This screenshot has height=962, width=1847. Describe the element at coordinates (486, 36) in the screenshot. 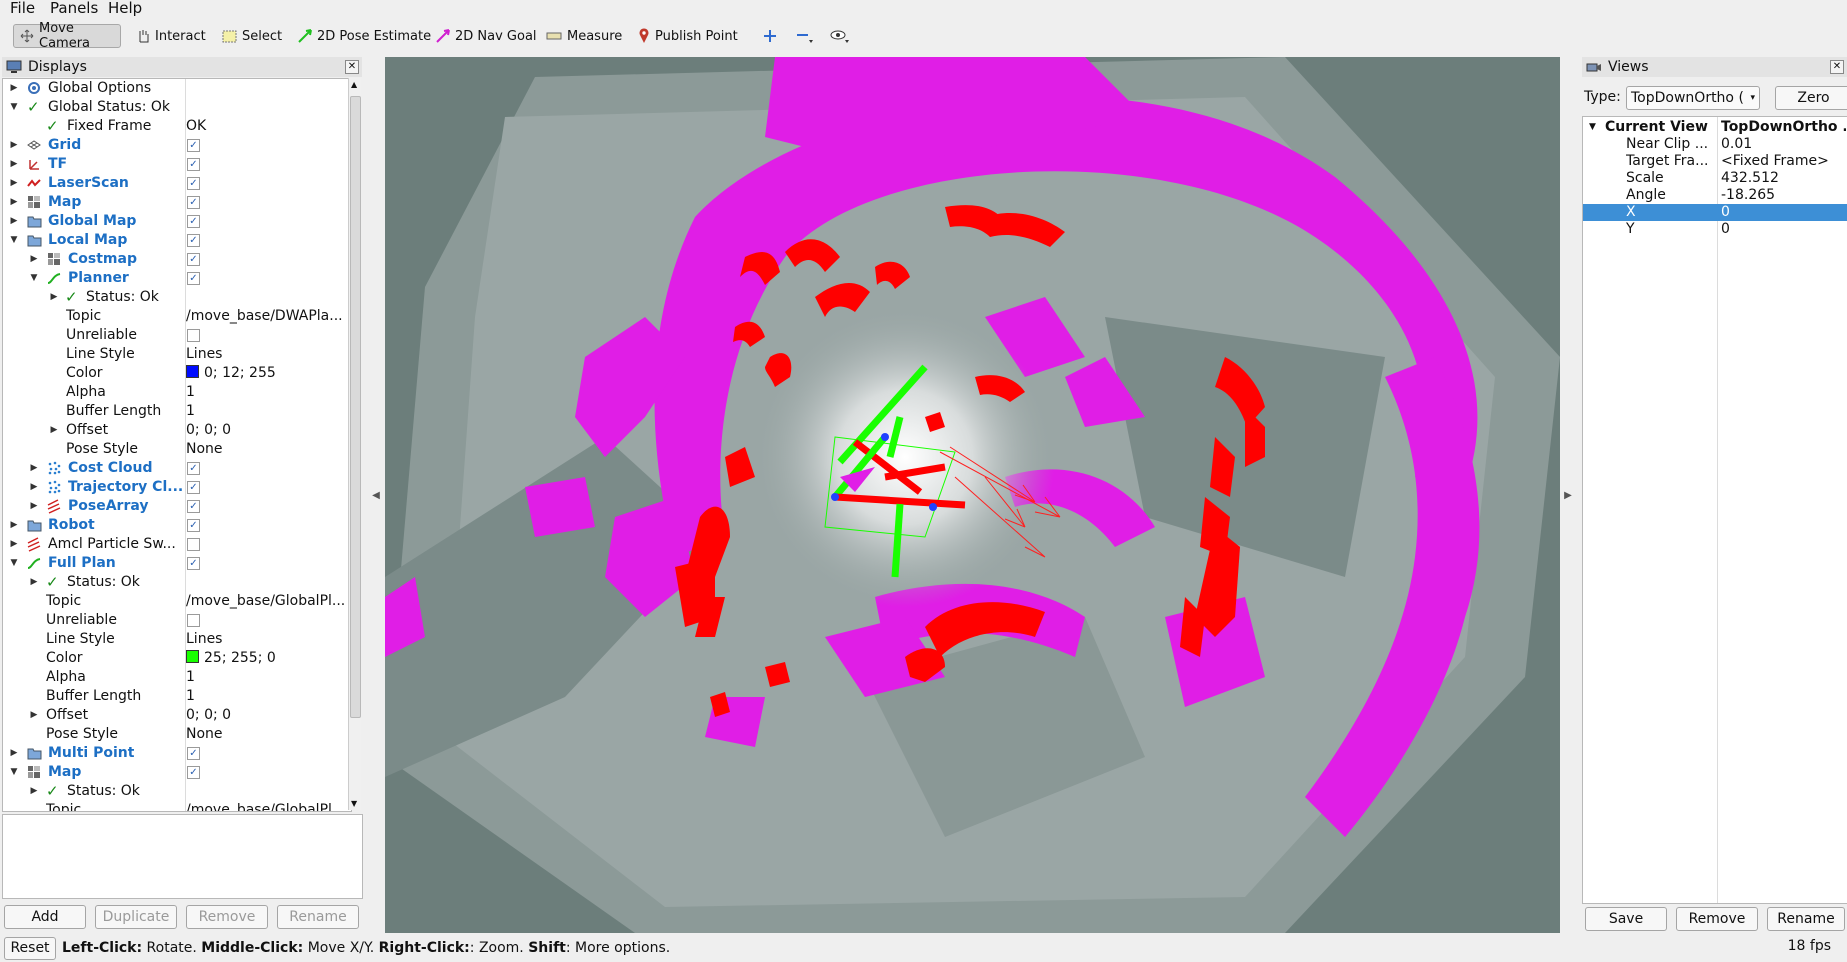

I see `nav-goal-button: 2D Nav Goal` at that location.